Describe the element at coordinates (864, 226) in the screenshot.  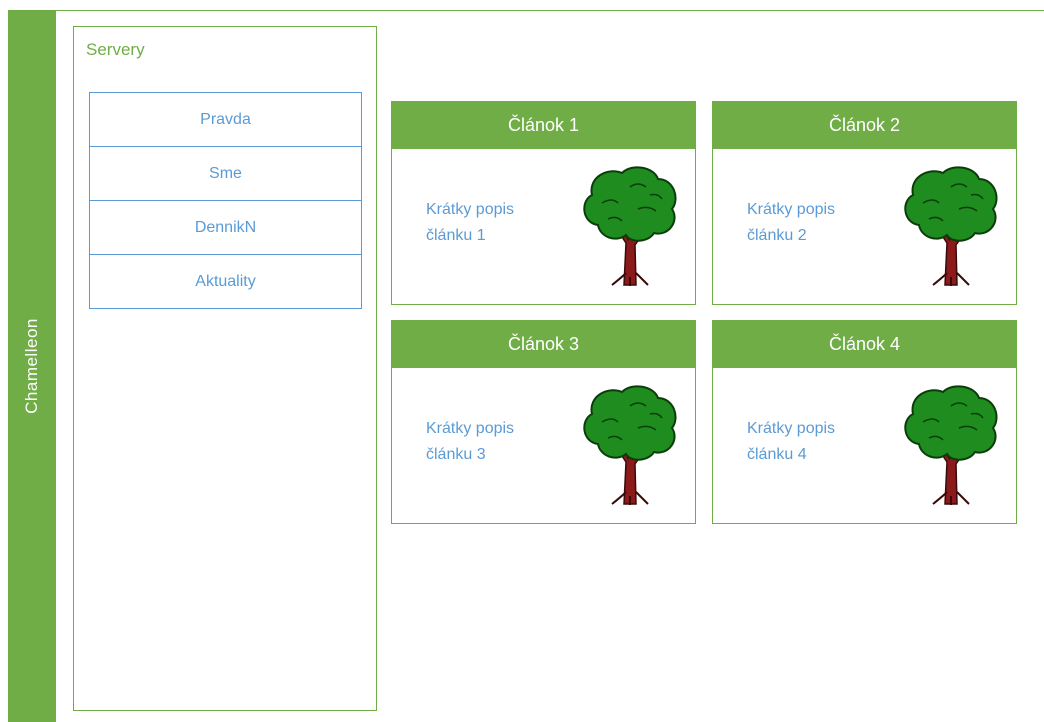
I see `article-body-2: Krátky popis článku 2` at that location.